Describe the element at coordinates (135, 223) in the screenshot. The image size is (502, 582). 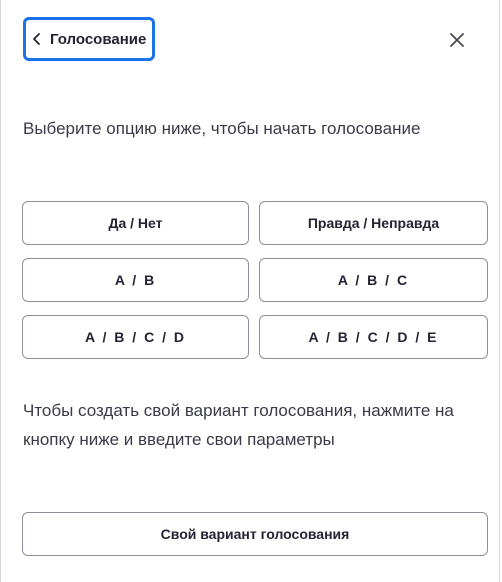
I see `option-yes-no-button: Да / Нет` at that location.